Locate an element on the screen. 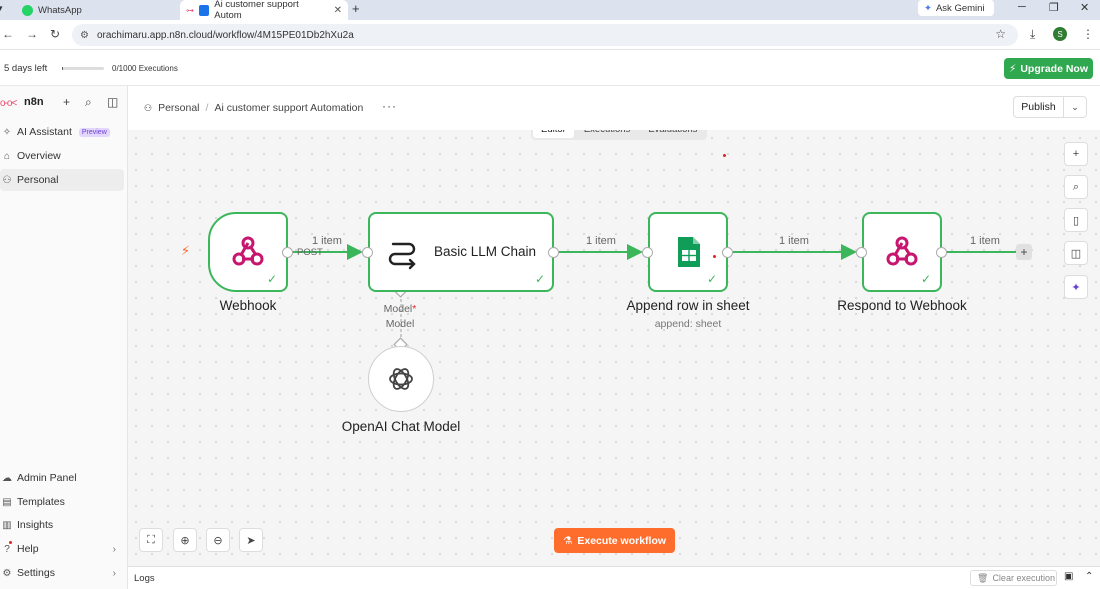 This screenshot has width=1100, height=589. sidebar-item-label: Insights is located at coordinates (35, 525).